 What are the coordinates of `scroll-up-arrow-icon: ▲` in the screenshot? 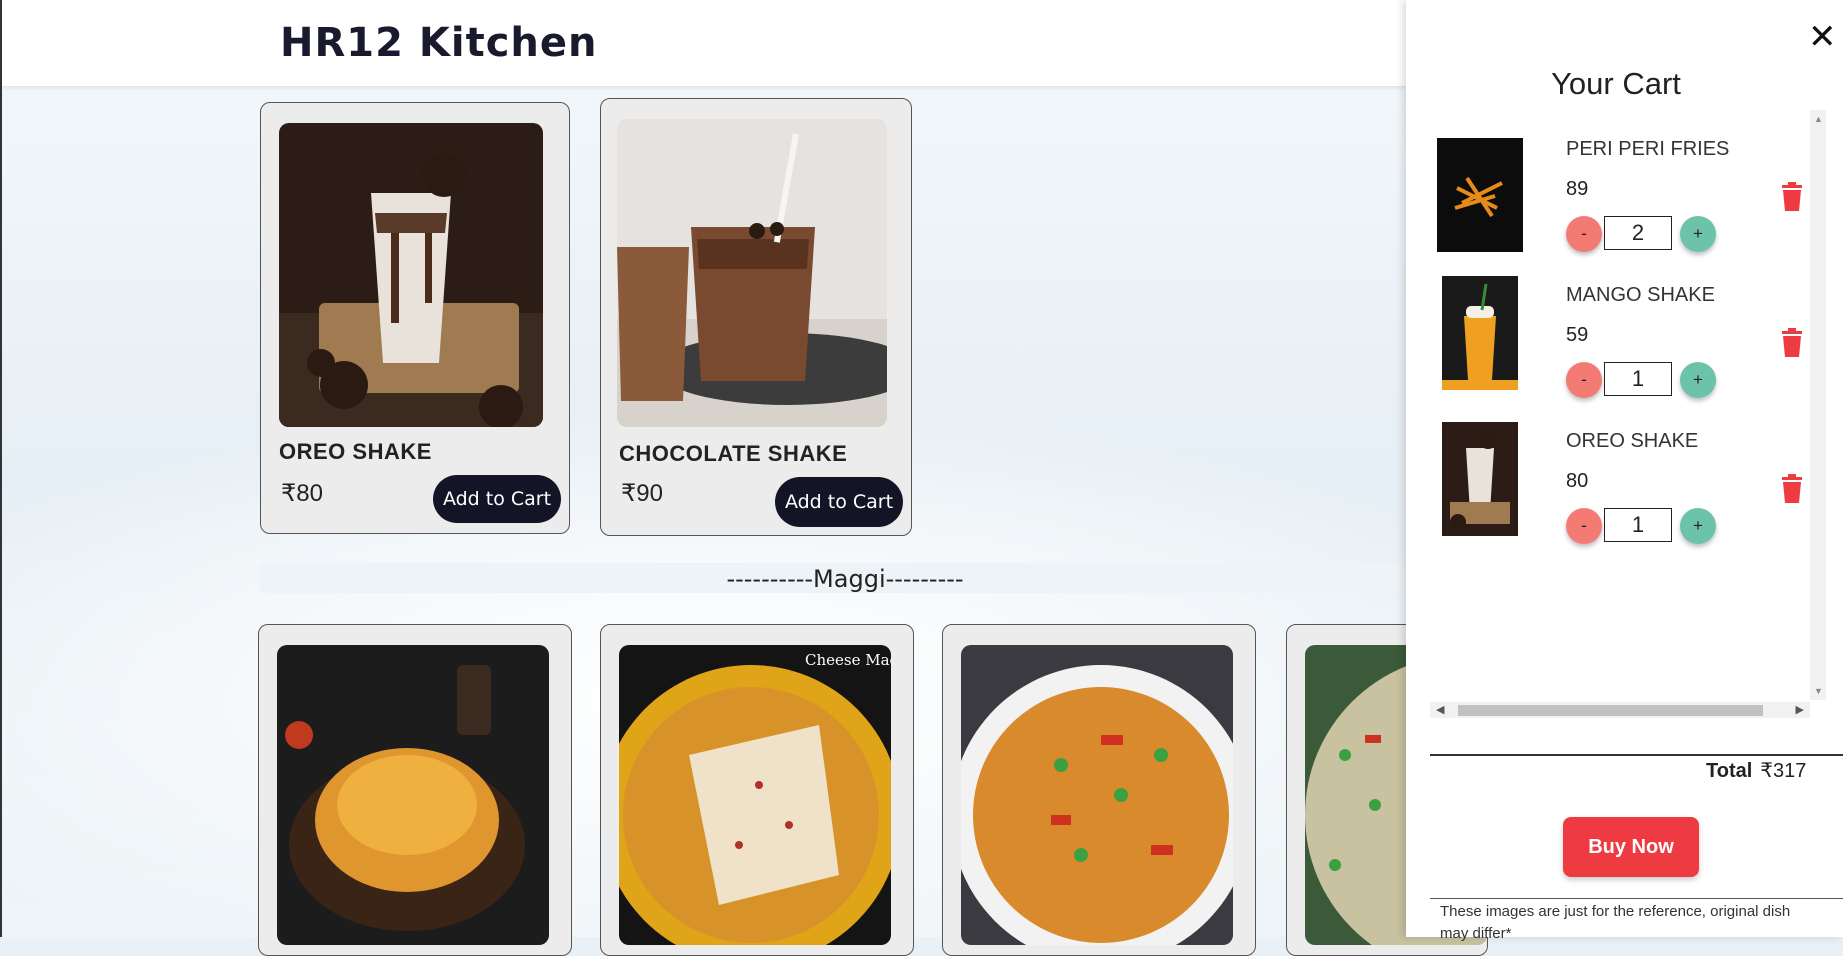 It's located at (1818, 119).